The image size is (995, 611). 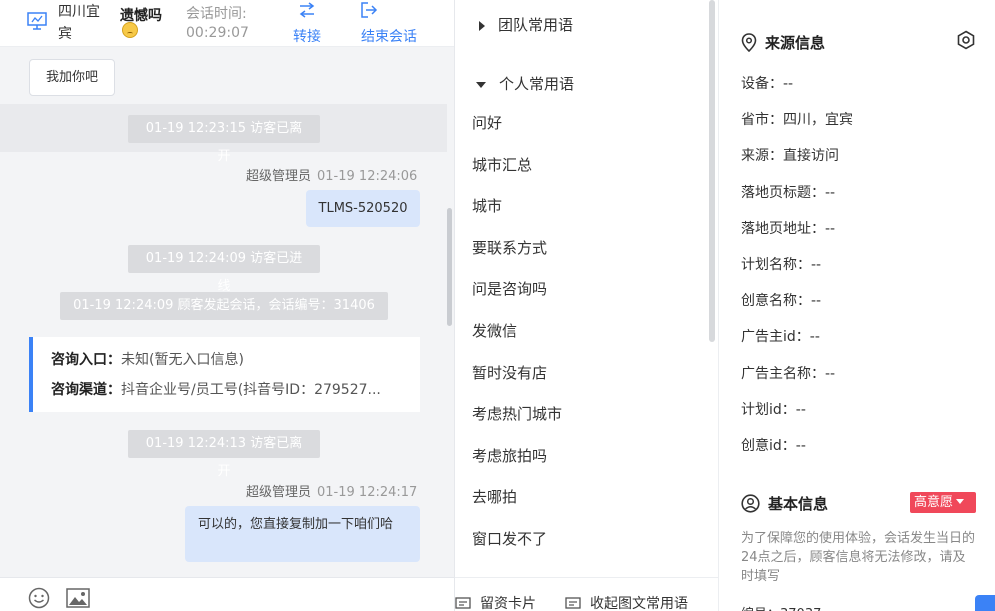 I want to click on location-pin-icon, so click(x=749, y=43).